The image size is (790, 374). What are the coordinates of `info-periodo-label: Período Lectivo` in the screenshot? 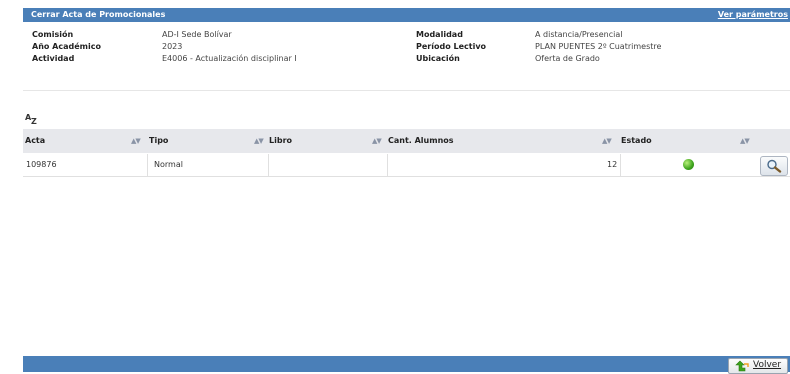 It's located at (451, 46).